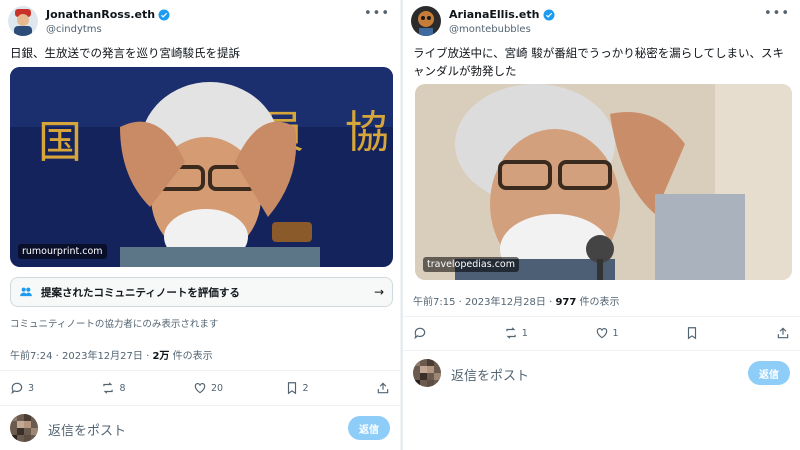  I want to click on display-name: JonathanRoss.eth, so click(100, 14).